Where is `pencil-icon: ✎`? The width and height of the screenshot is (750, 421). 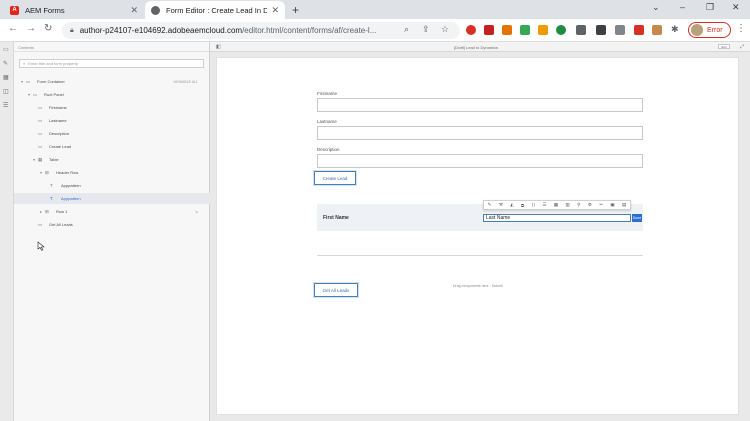 pencil-icon: ✎ is located at coordinates (490, 205).